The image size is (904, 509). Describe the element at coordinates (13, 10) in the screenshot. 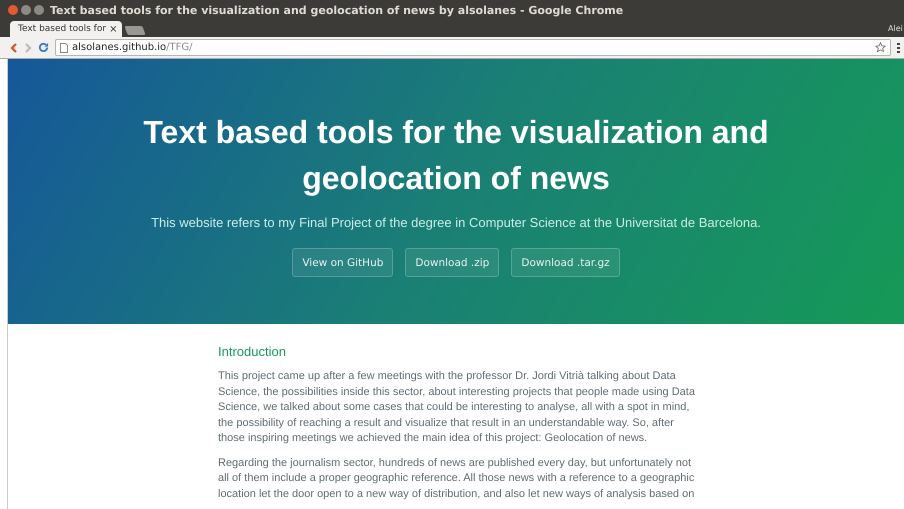

I see `close-icon` at that location.